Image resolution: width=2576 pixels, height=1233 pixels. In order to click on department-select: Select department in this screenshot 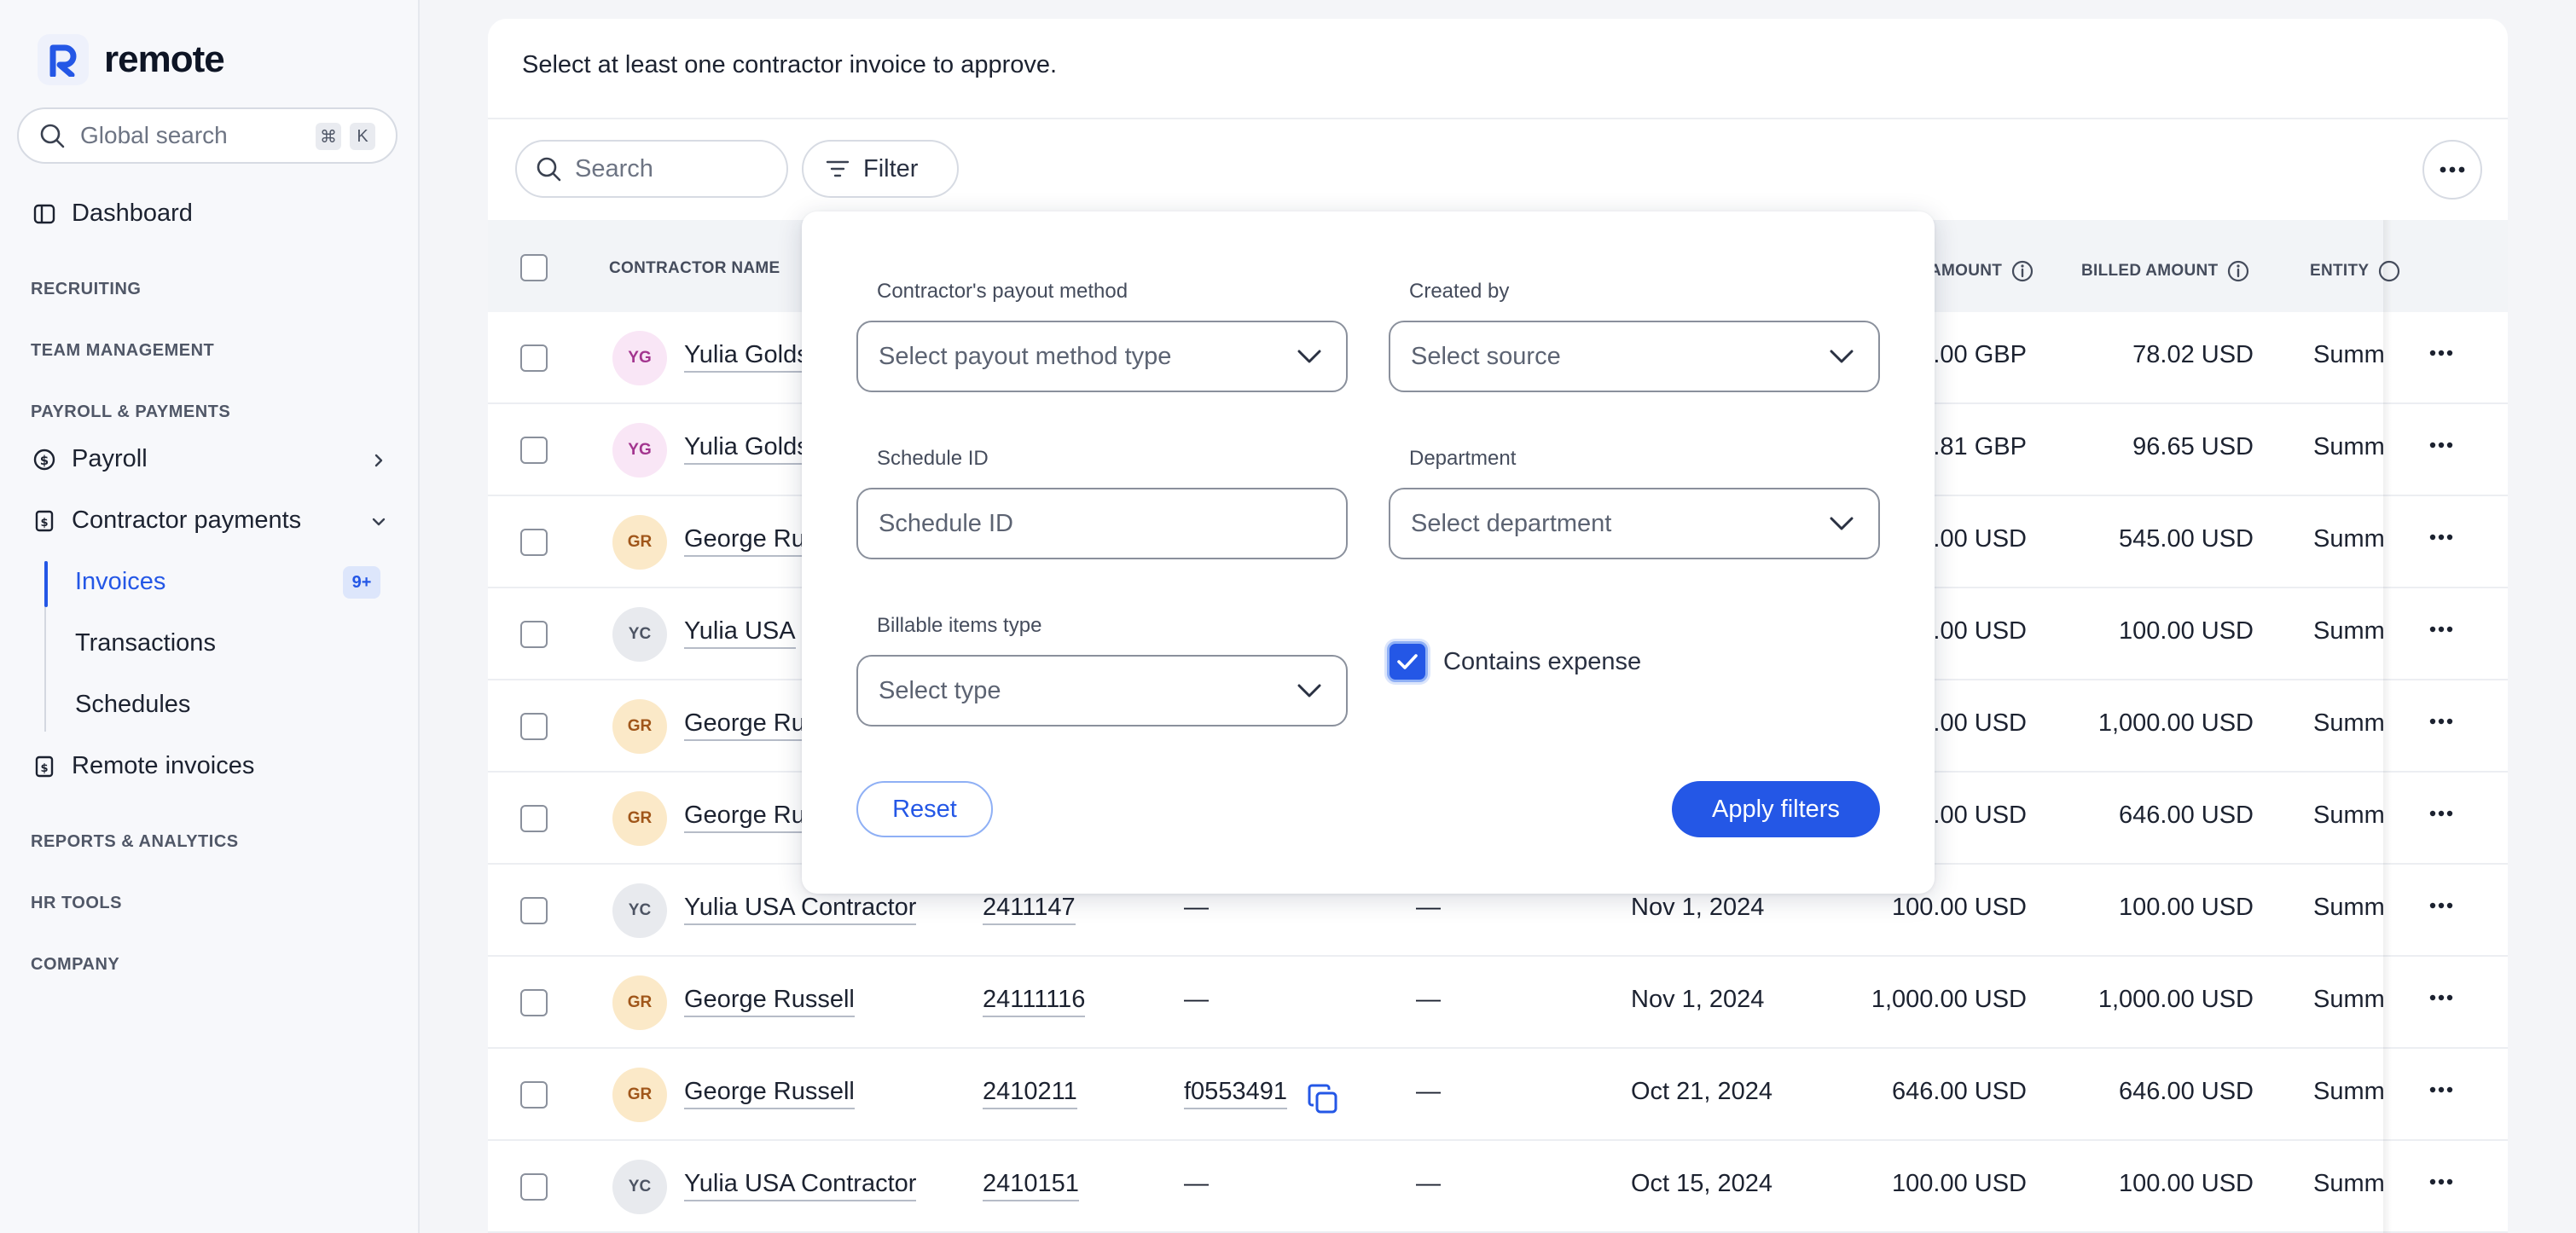, I will do `click(1634, 523)`.